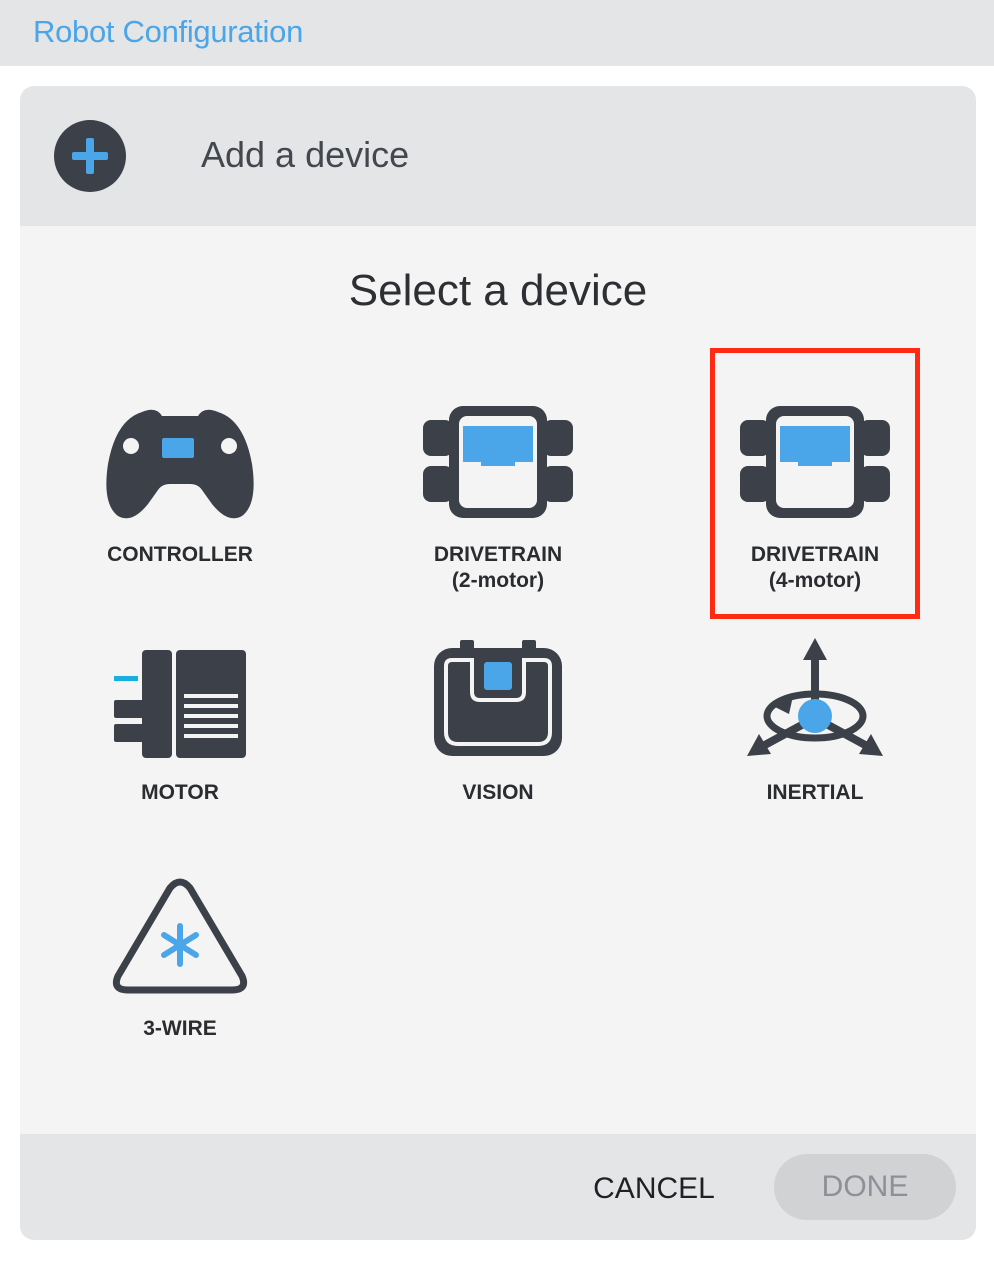  Describe the element at coordinates (865, 1187) in the screenshot. I see `done-button: DONE` at that location.